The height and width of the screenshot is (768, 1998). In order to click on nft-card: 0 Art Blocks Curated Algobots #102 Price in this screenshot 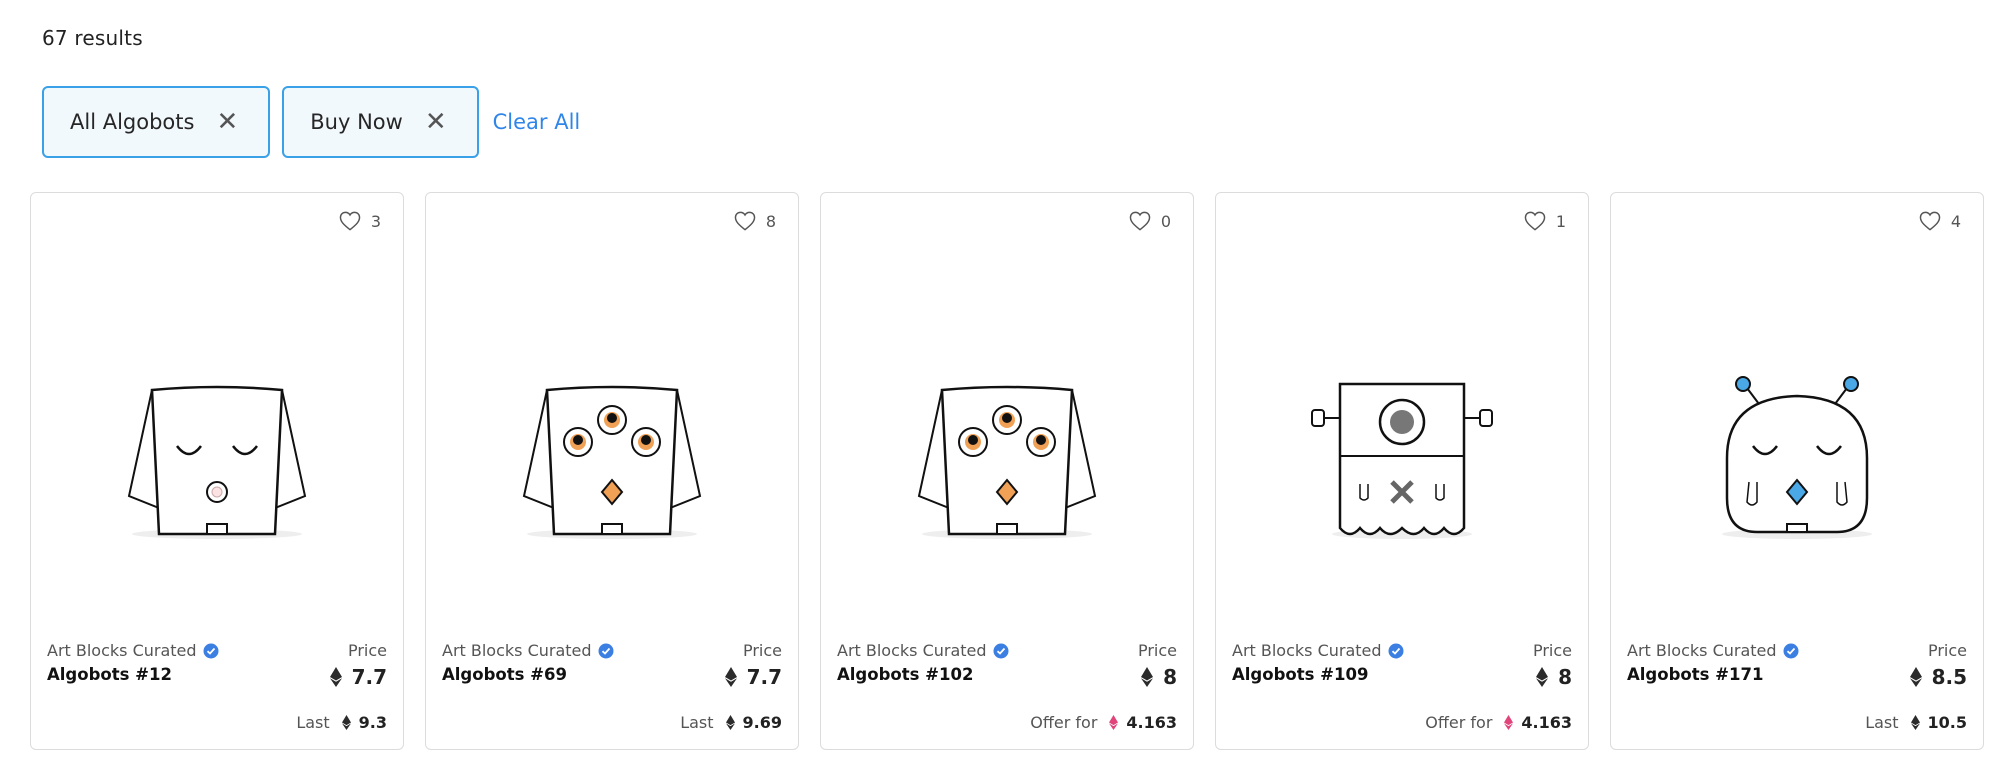, I will do `click(1007, 471)`.